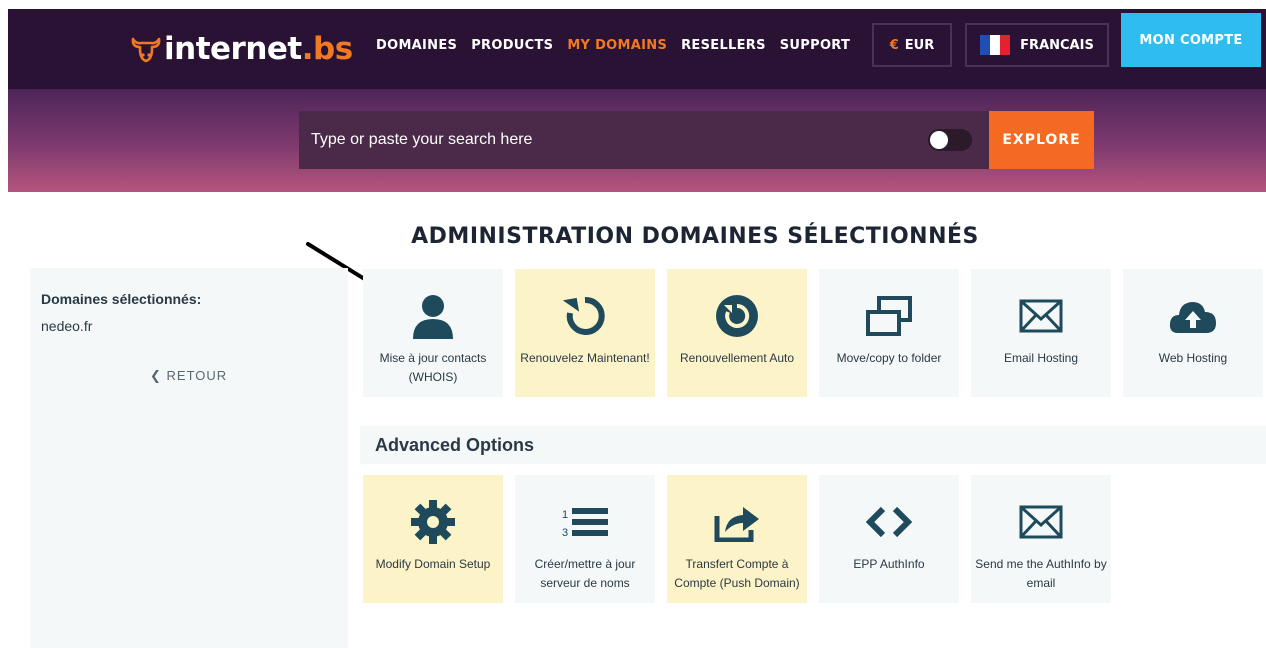 This screenshot has width=1266, height=648. I want to click on search-mode-toggle, so click(950, 140).